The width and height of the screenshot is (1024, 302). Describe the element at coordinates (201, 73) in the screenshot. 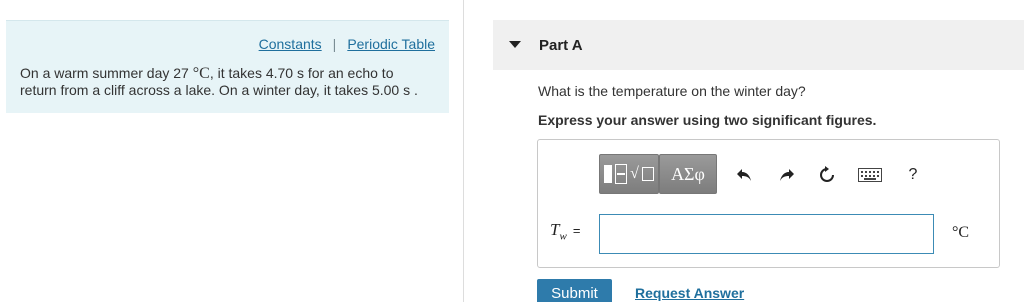

I see `problem-temp-unit: °C` at that location.